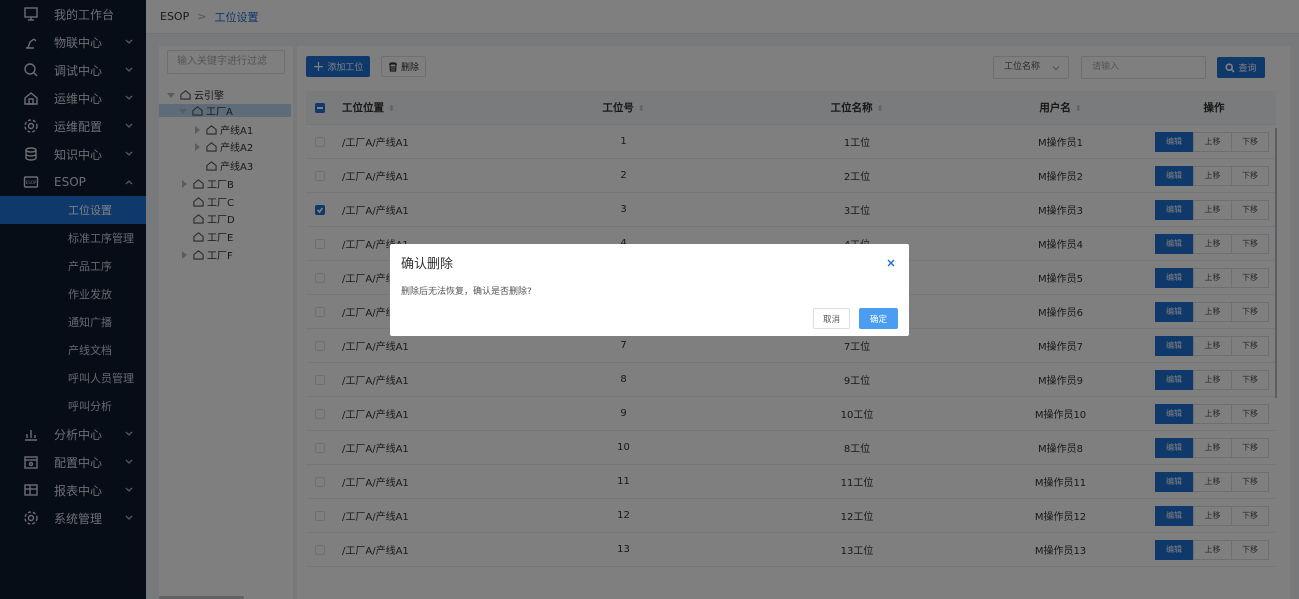 The image size is (1299, 599). Describe the element at coordinates (466, 292) in the screenshot. I see `dialog-message: 删除后无法恢复，确认是否删除?` at that location.